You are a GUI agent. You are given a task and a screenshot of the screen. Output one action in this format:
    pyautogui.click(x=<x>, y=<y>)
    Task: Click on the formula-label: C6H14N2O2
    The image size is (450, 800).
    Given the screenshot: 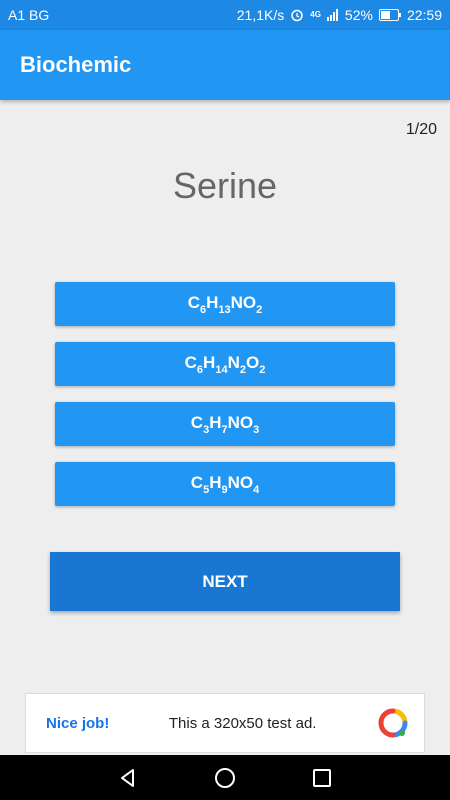 What is the action you would take?
    pyautogui.click(x=225, y=364)
    